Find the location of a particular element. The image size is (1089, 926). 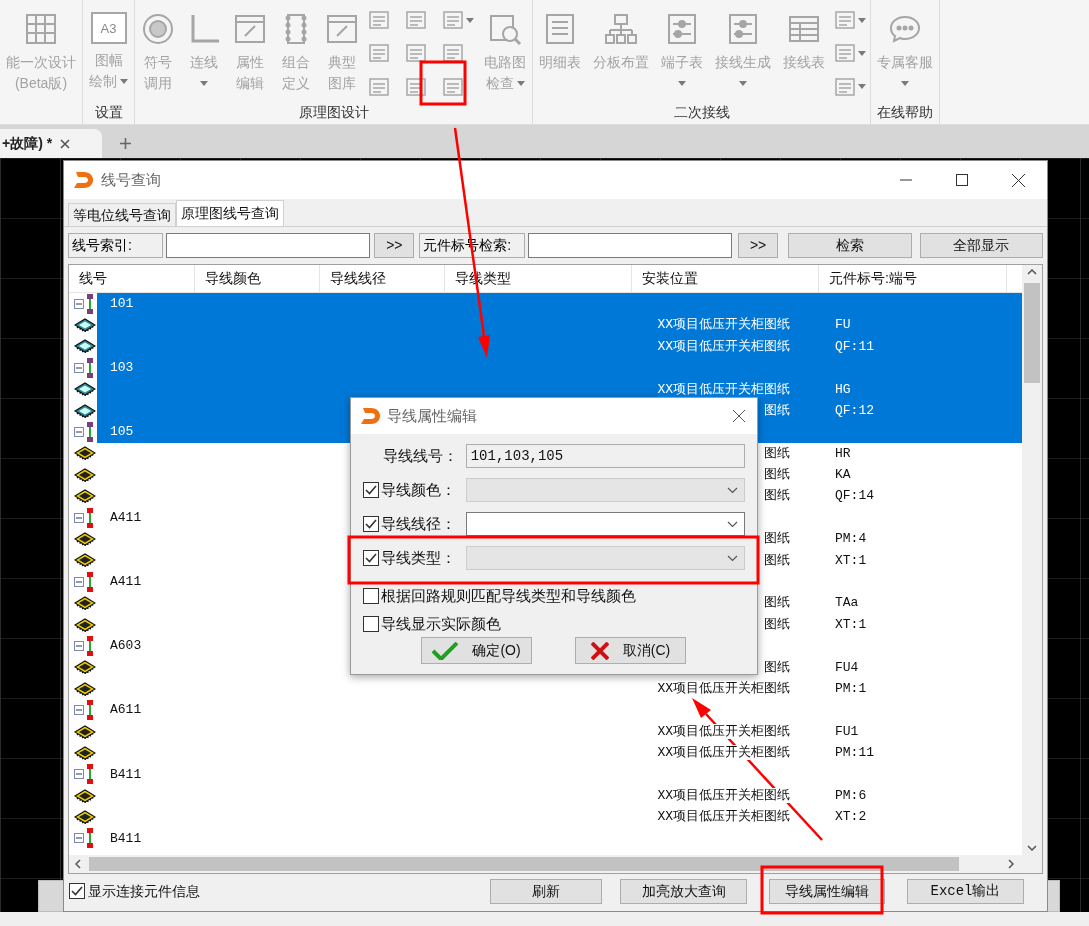

dialog-button: 导线属性编辑 is located at coordinates (827, 891).